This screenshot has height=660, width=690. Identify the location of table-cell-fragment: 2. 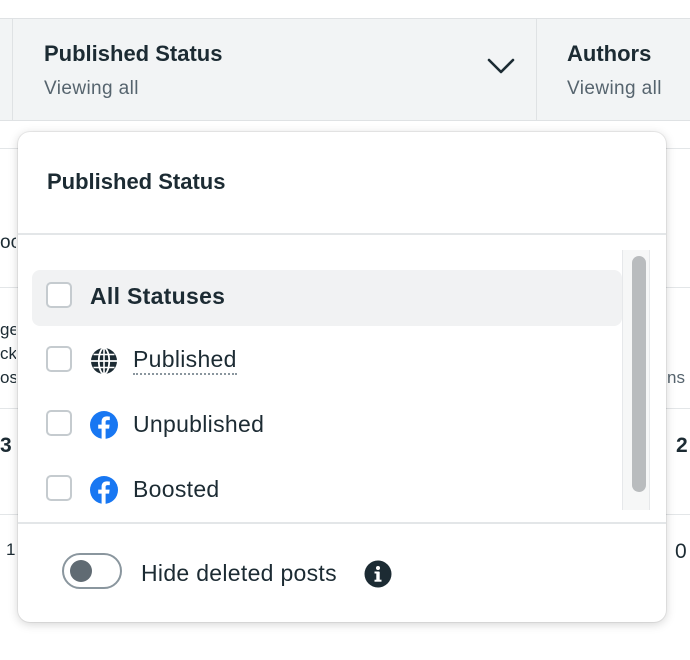
(682, 445).